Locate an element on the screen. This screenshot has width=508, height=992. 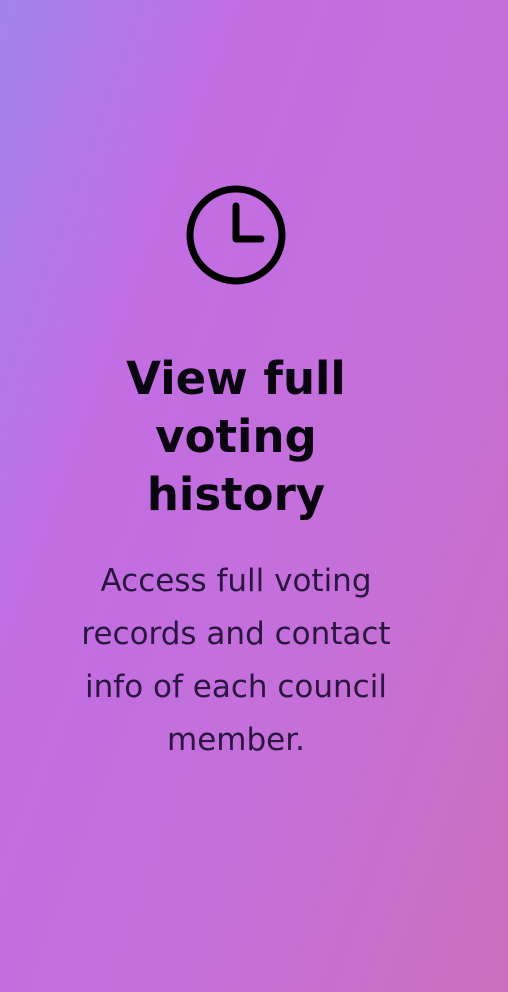
clock-icon is located at coordinates (236, 235).